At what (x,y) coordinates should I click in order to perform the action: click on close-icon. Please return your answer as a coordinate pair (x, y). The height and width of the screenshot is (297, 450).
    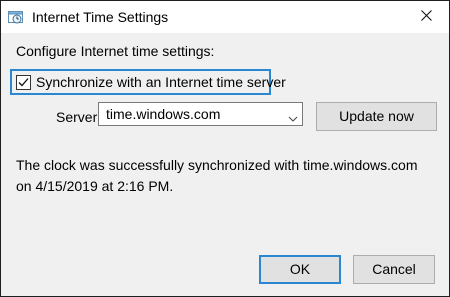
    Looking at the image, I should click on (426, 17).